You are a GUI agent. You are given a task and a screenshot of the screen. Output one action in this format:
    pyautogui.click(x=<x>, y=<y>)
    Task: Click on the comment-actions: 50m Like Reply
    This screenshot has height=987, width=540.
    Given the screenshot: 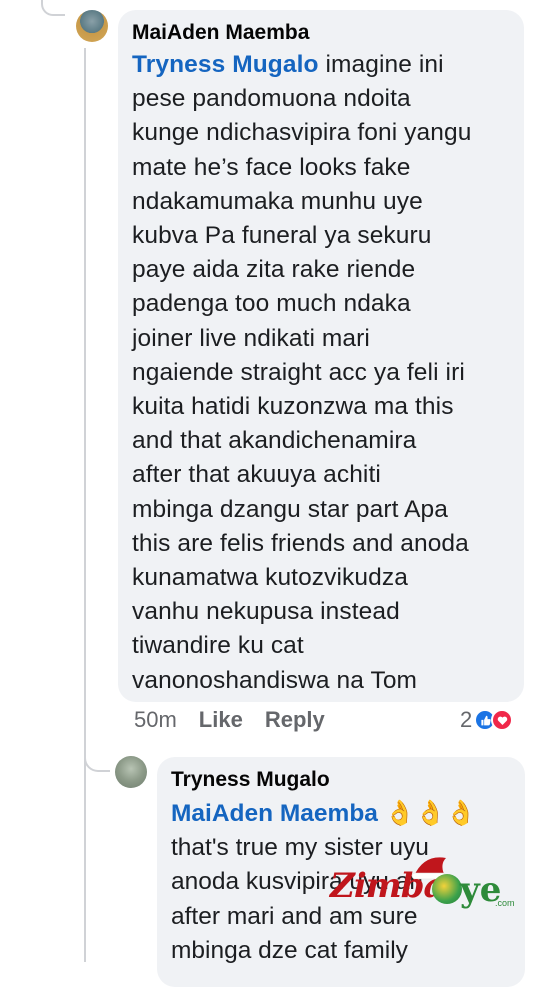 What is the action you would take?
    pyautogui.click(x=240, y=720)
    